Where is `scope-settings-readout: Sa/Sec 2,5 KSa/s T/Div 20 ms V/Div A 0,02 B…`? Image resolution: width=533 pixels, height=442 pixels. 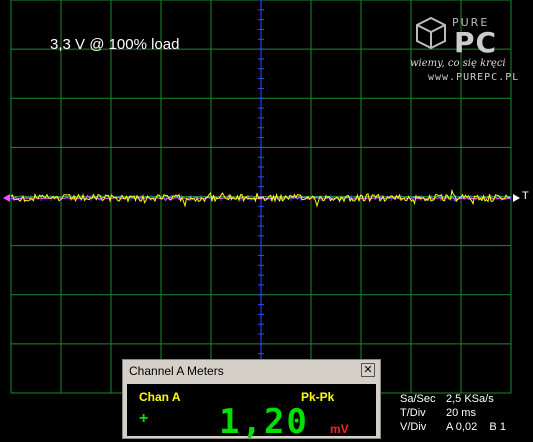 scope-settings-readout: Sa/Sec 2,5 KSa/s T/Div 20 ms V/Div A 0,02 B… is located at coordinates (453, 413).